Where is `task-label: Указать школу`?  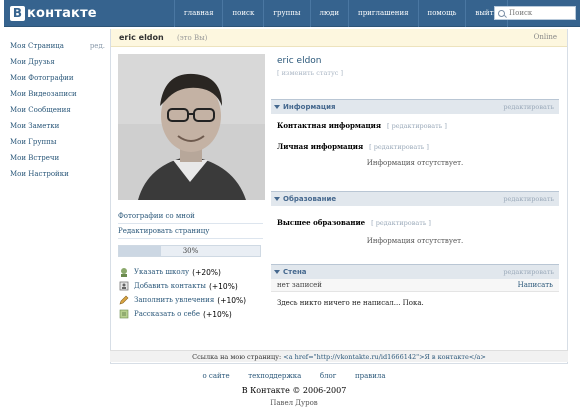
task-label: Указать школу is located at coordinates (162, 272).